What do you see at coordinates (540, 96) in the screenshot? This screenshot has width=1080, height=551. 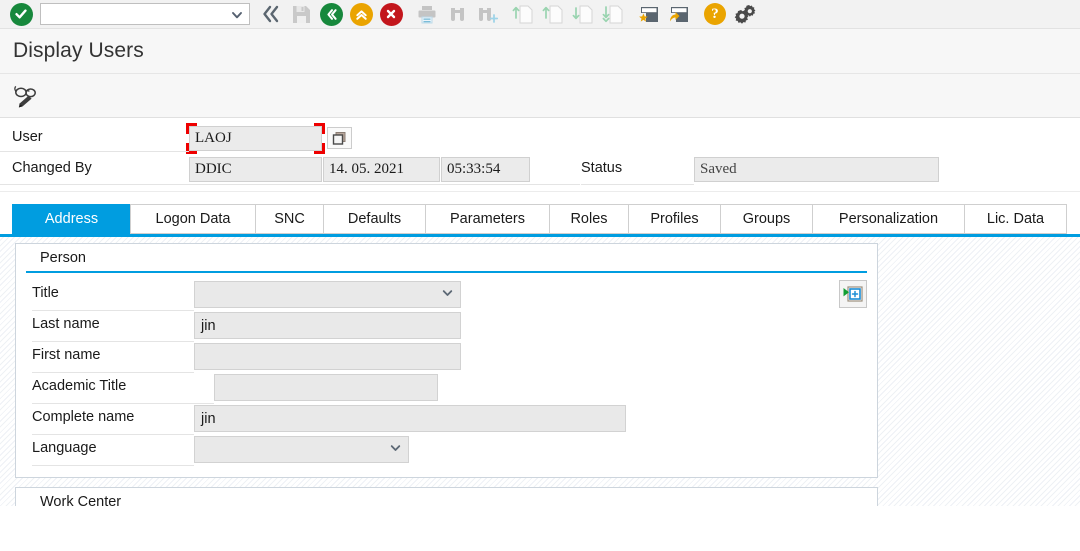 I see `application-toolbar` at bounding box center [540, 96].